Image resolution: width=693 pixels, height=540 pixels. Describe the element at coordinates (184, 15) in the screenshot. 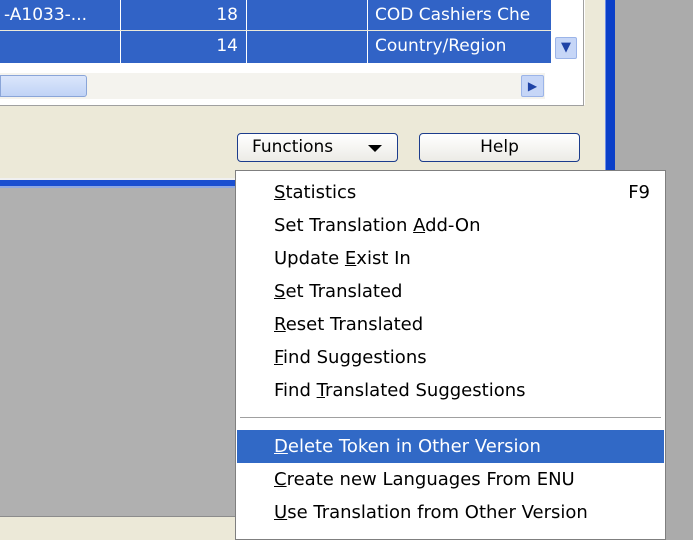

I see `table-cell: 18` at that location.